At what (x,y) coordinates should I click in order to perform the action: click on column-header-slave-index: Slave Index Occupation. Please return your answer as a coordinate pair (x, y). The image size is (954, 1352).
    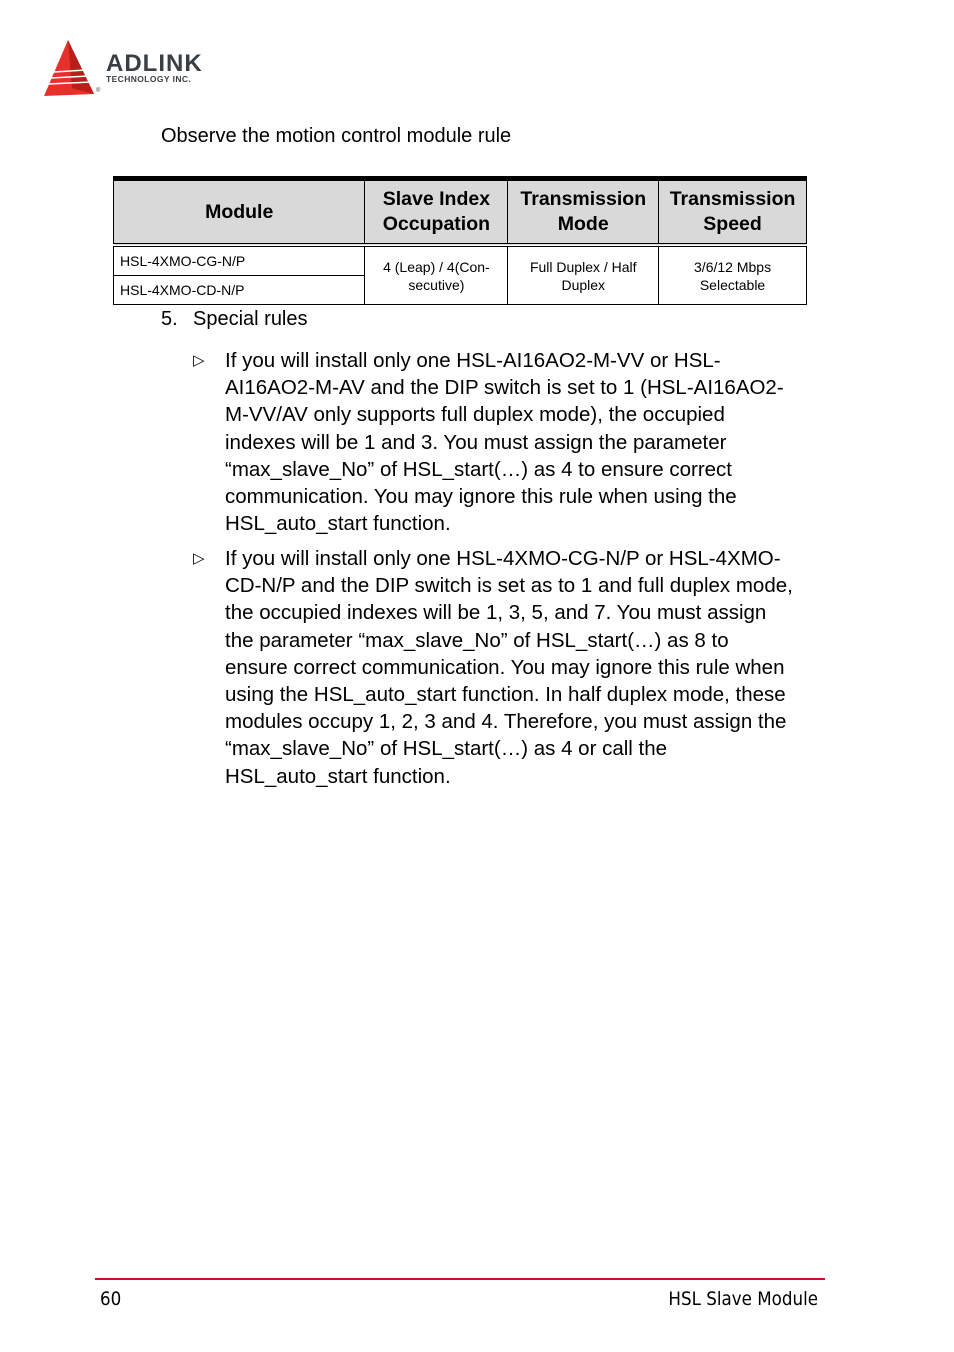
    Looking at the image, I should click on (436, 212).